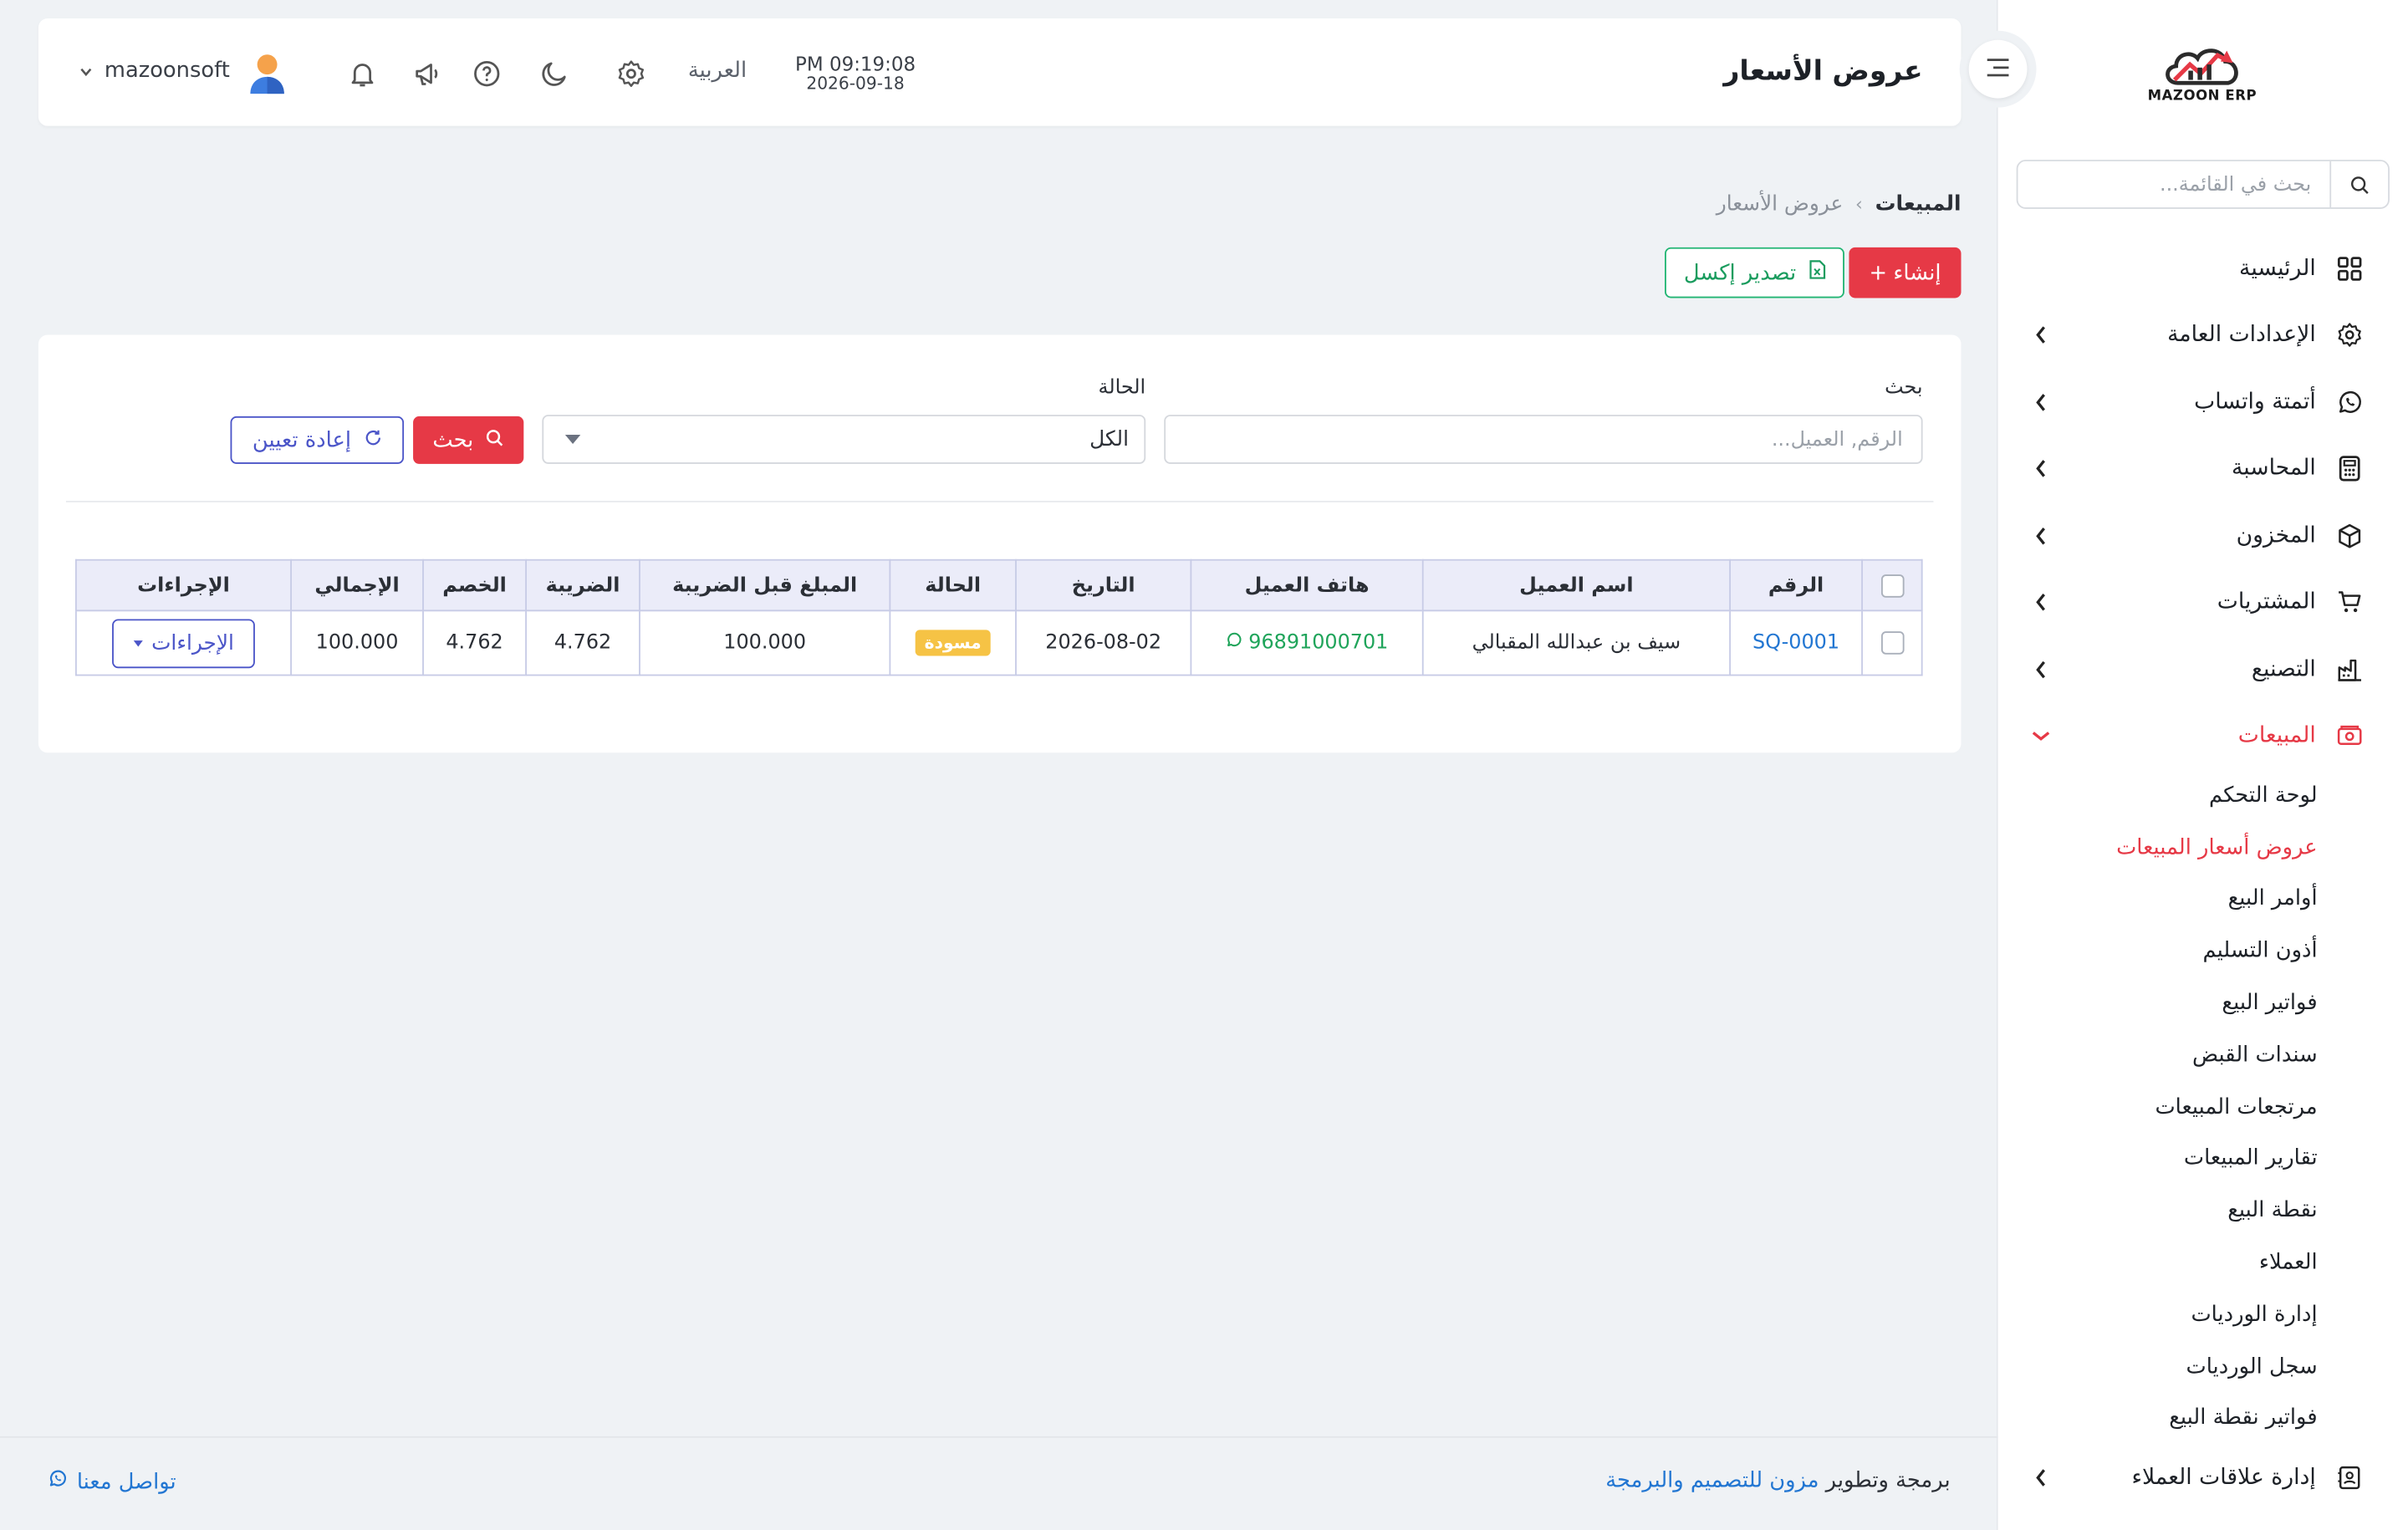 The image size is (2408, 1530). Describe the element at coordinates (428, 73) in the screenshot. I see `megaphone-icon` at that location.